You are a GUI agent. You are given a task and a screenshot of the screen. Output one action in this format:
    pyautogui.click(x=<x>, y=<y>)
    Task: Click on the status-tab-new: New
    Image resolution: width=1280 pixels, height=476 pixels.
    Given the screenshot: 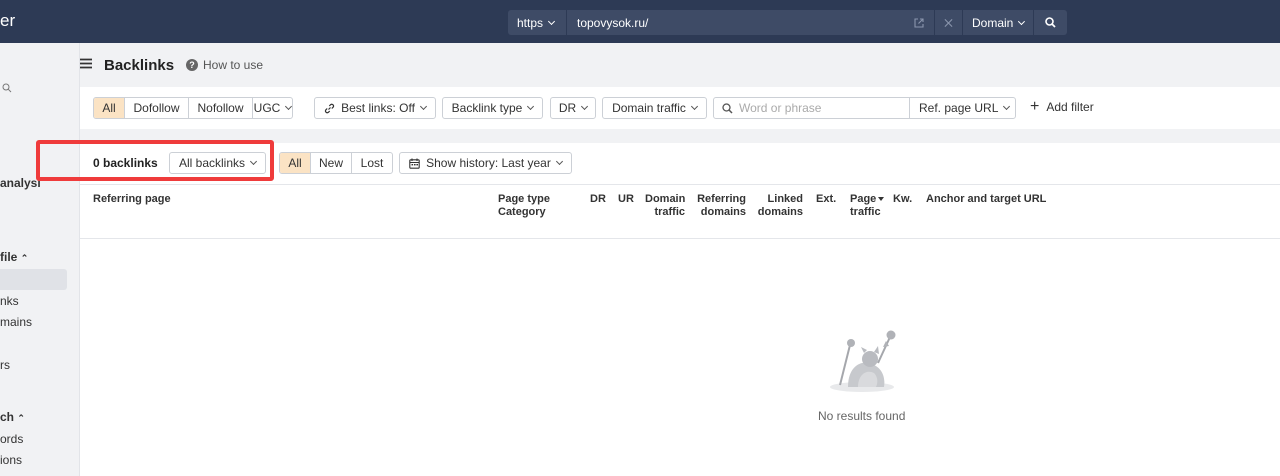 What is the action you would take?
    pyautogui.click(x=331, y=163)
    